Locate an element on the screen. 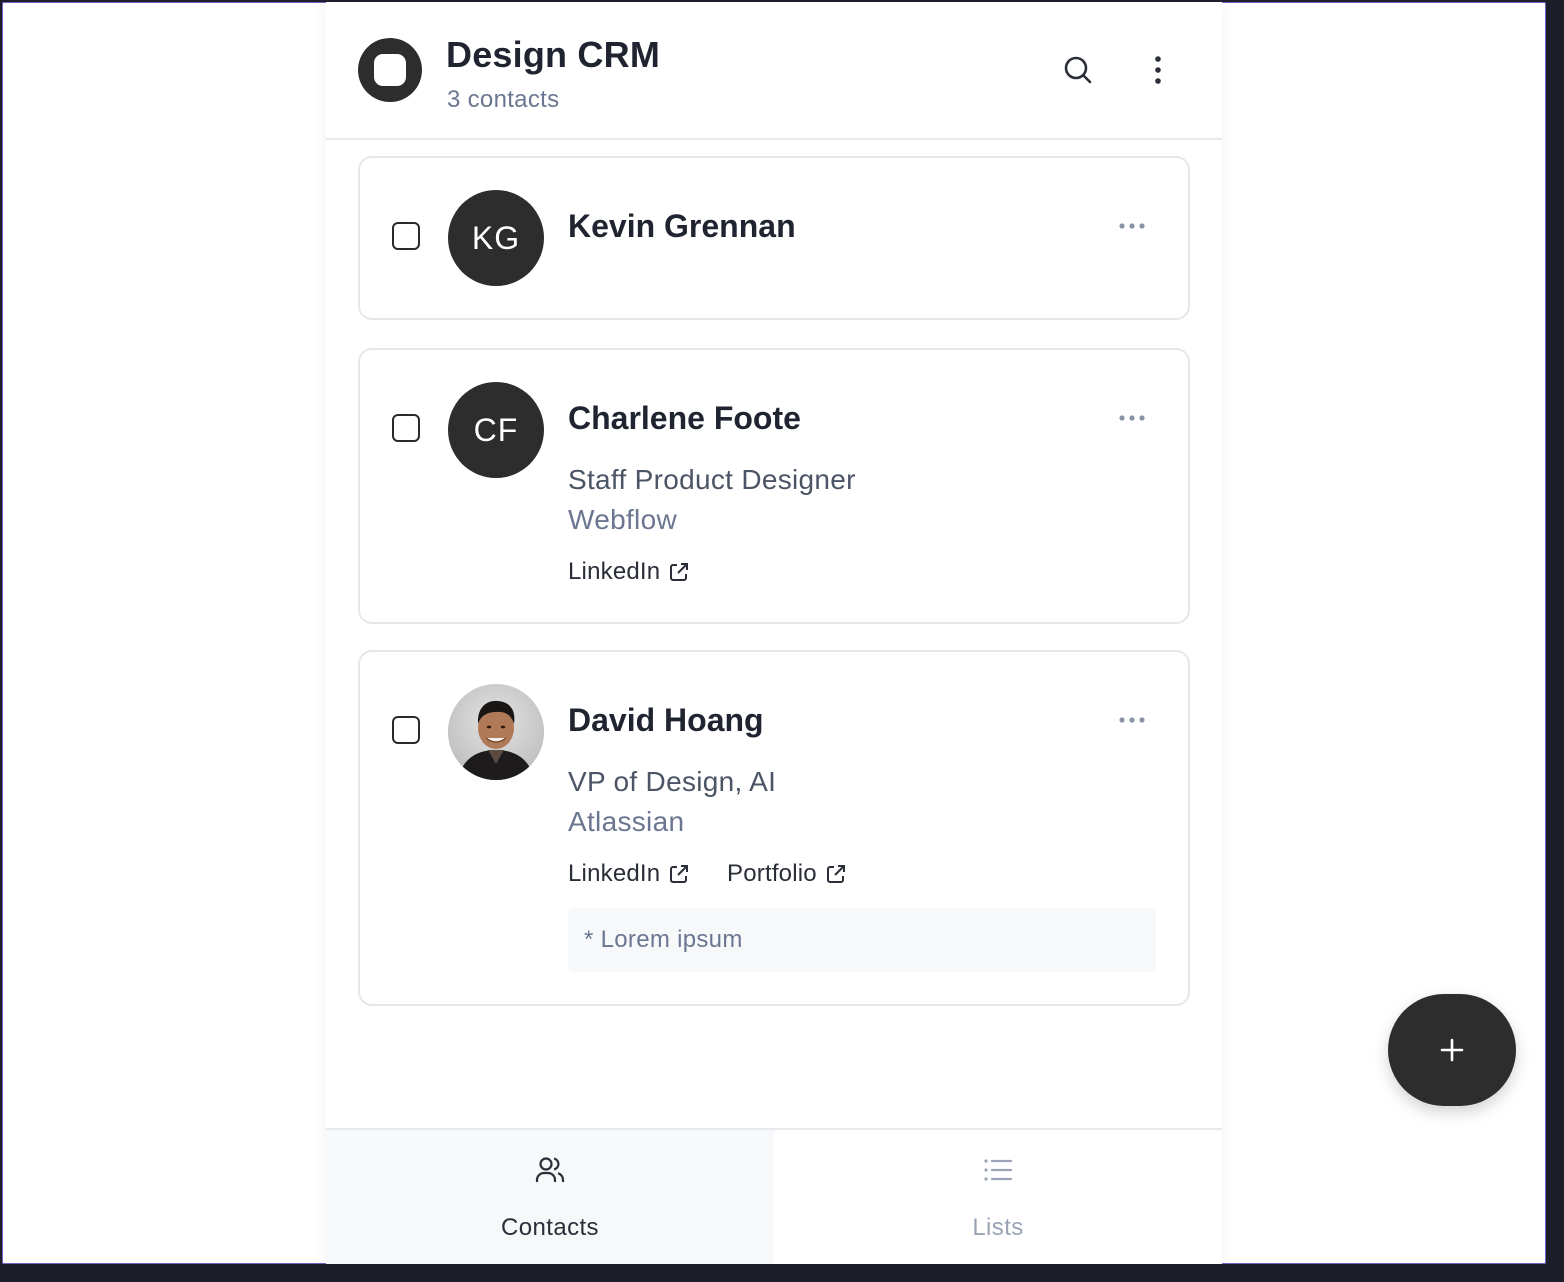 The width and height of the screenshot is (1564, 1282). contact-count: 3 contacts is located at coordinates (503, 99).